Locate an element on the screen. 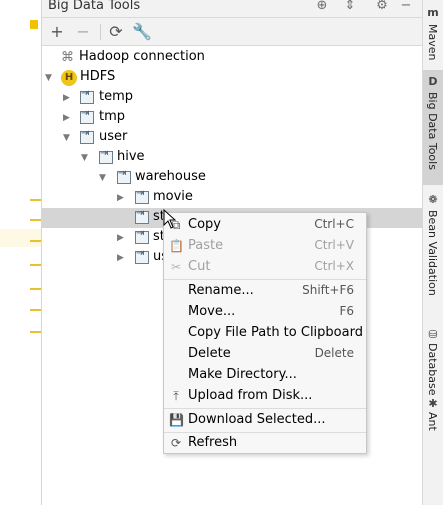 Image resolution: width=443 pixels, height=505 pixels. scissors-icon: ✂ is located at coordinates (176, 267).